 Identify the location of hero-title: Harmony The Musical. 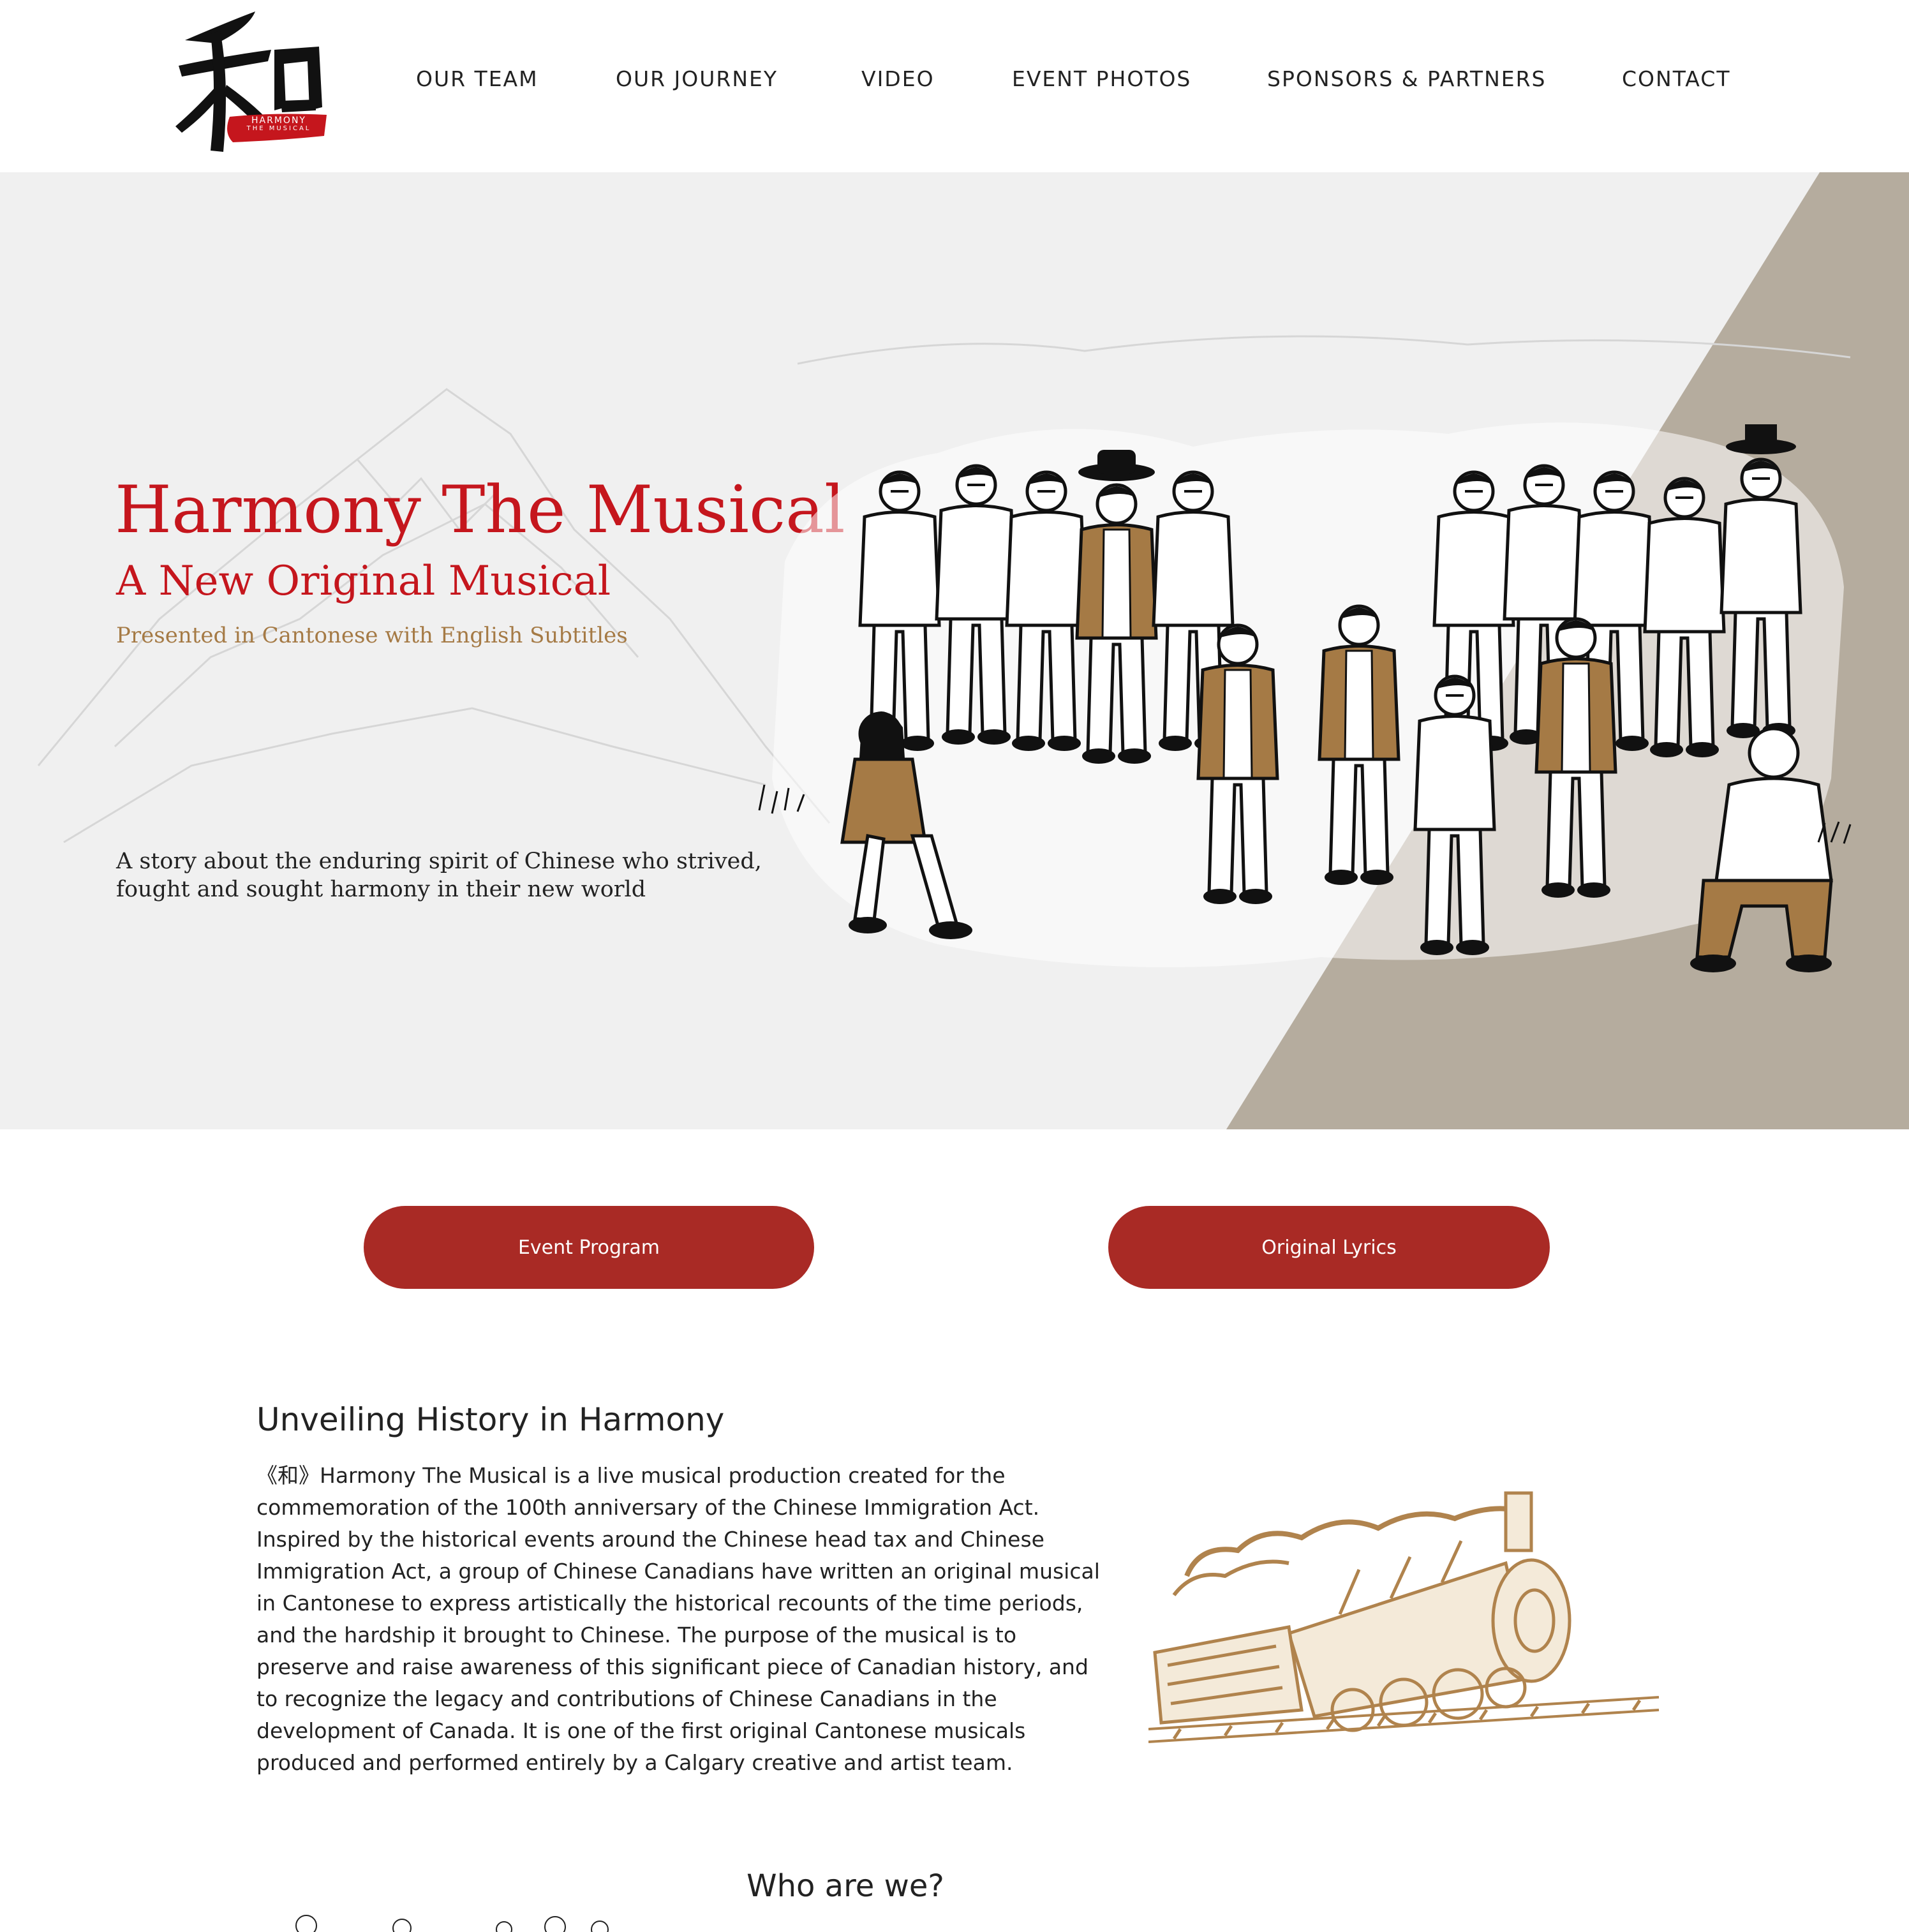
(480, 510).